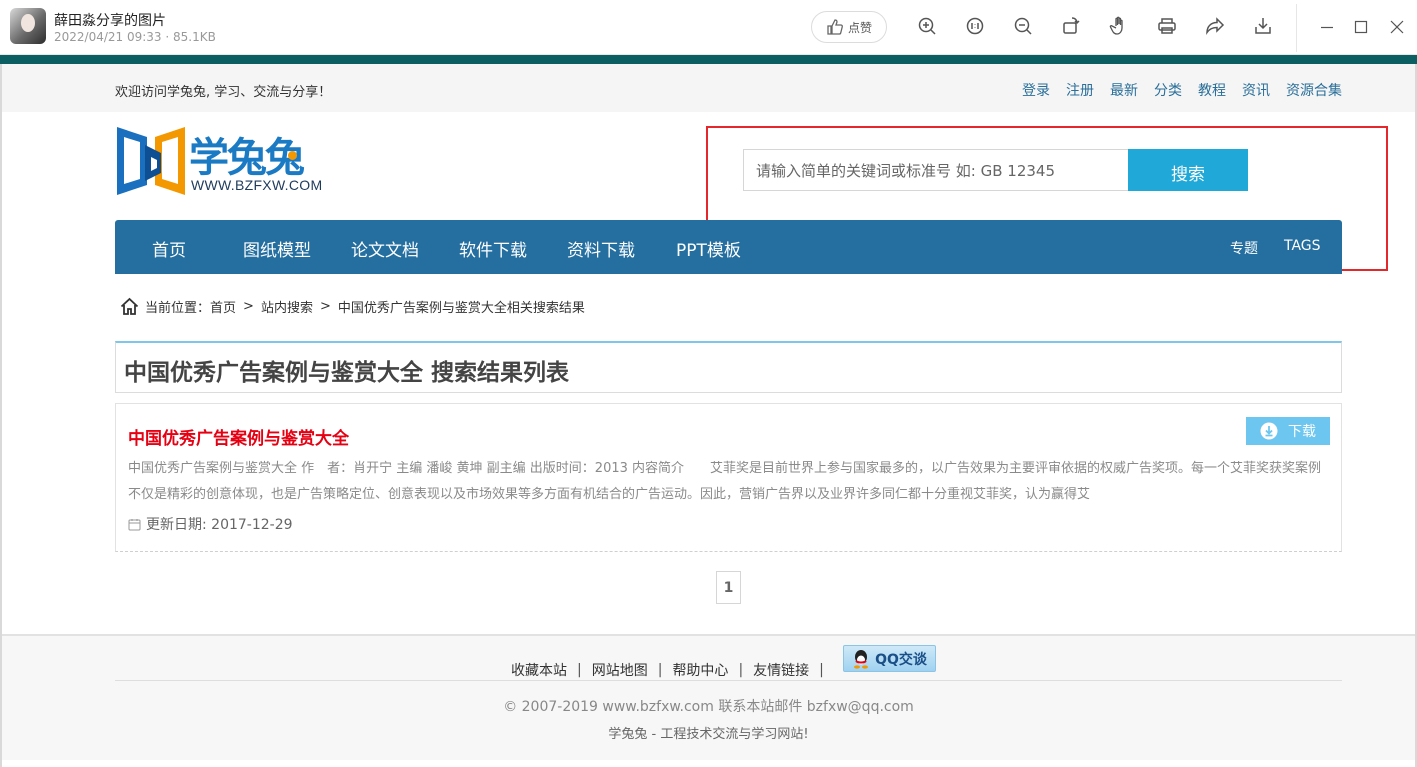 This screenshot has width=1417, height=767. What do you see at coordinates (1397, 27) in the screenshot?
I see `close-icon` at bounding box center [1397, 27].